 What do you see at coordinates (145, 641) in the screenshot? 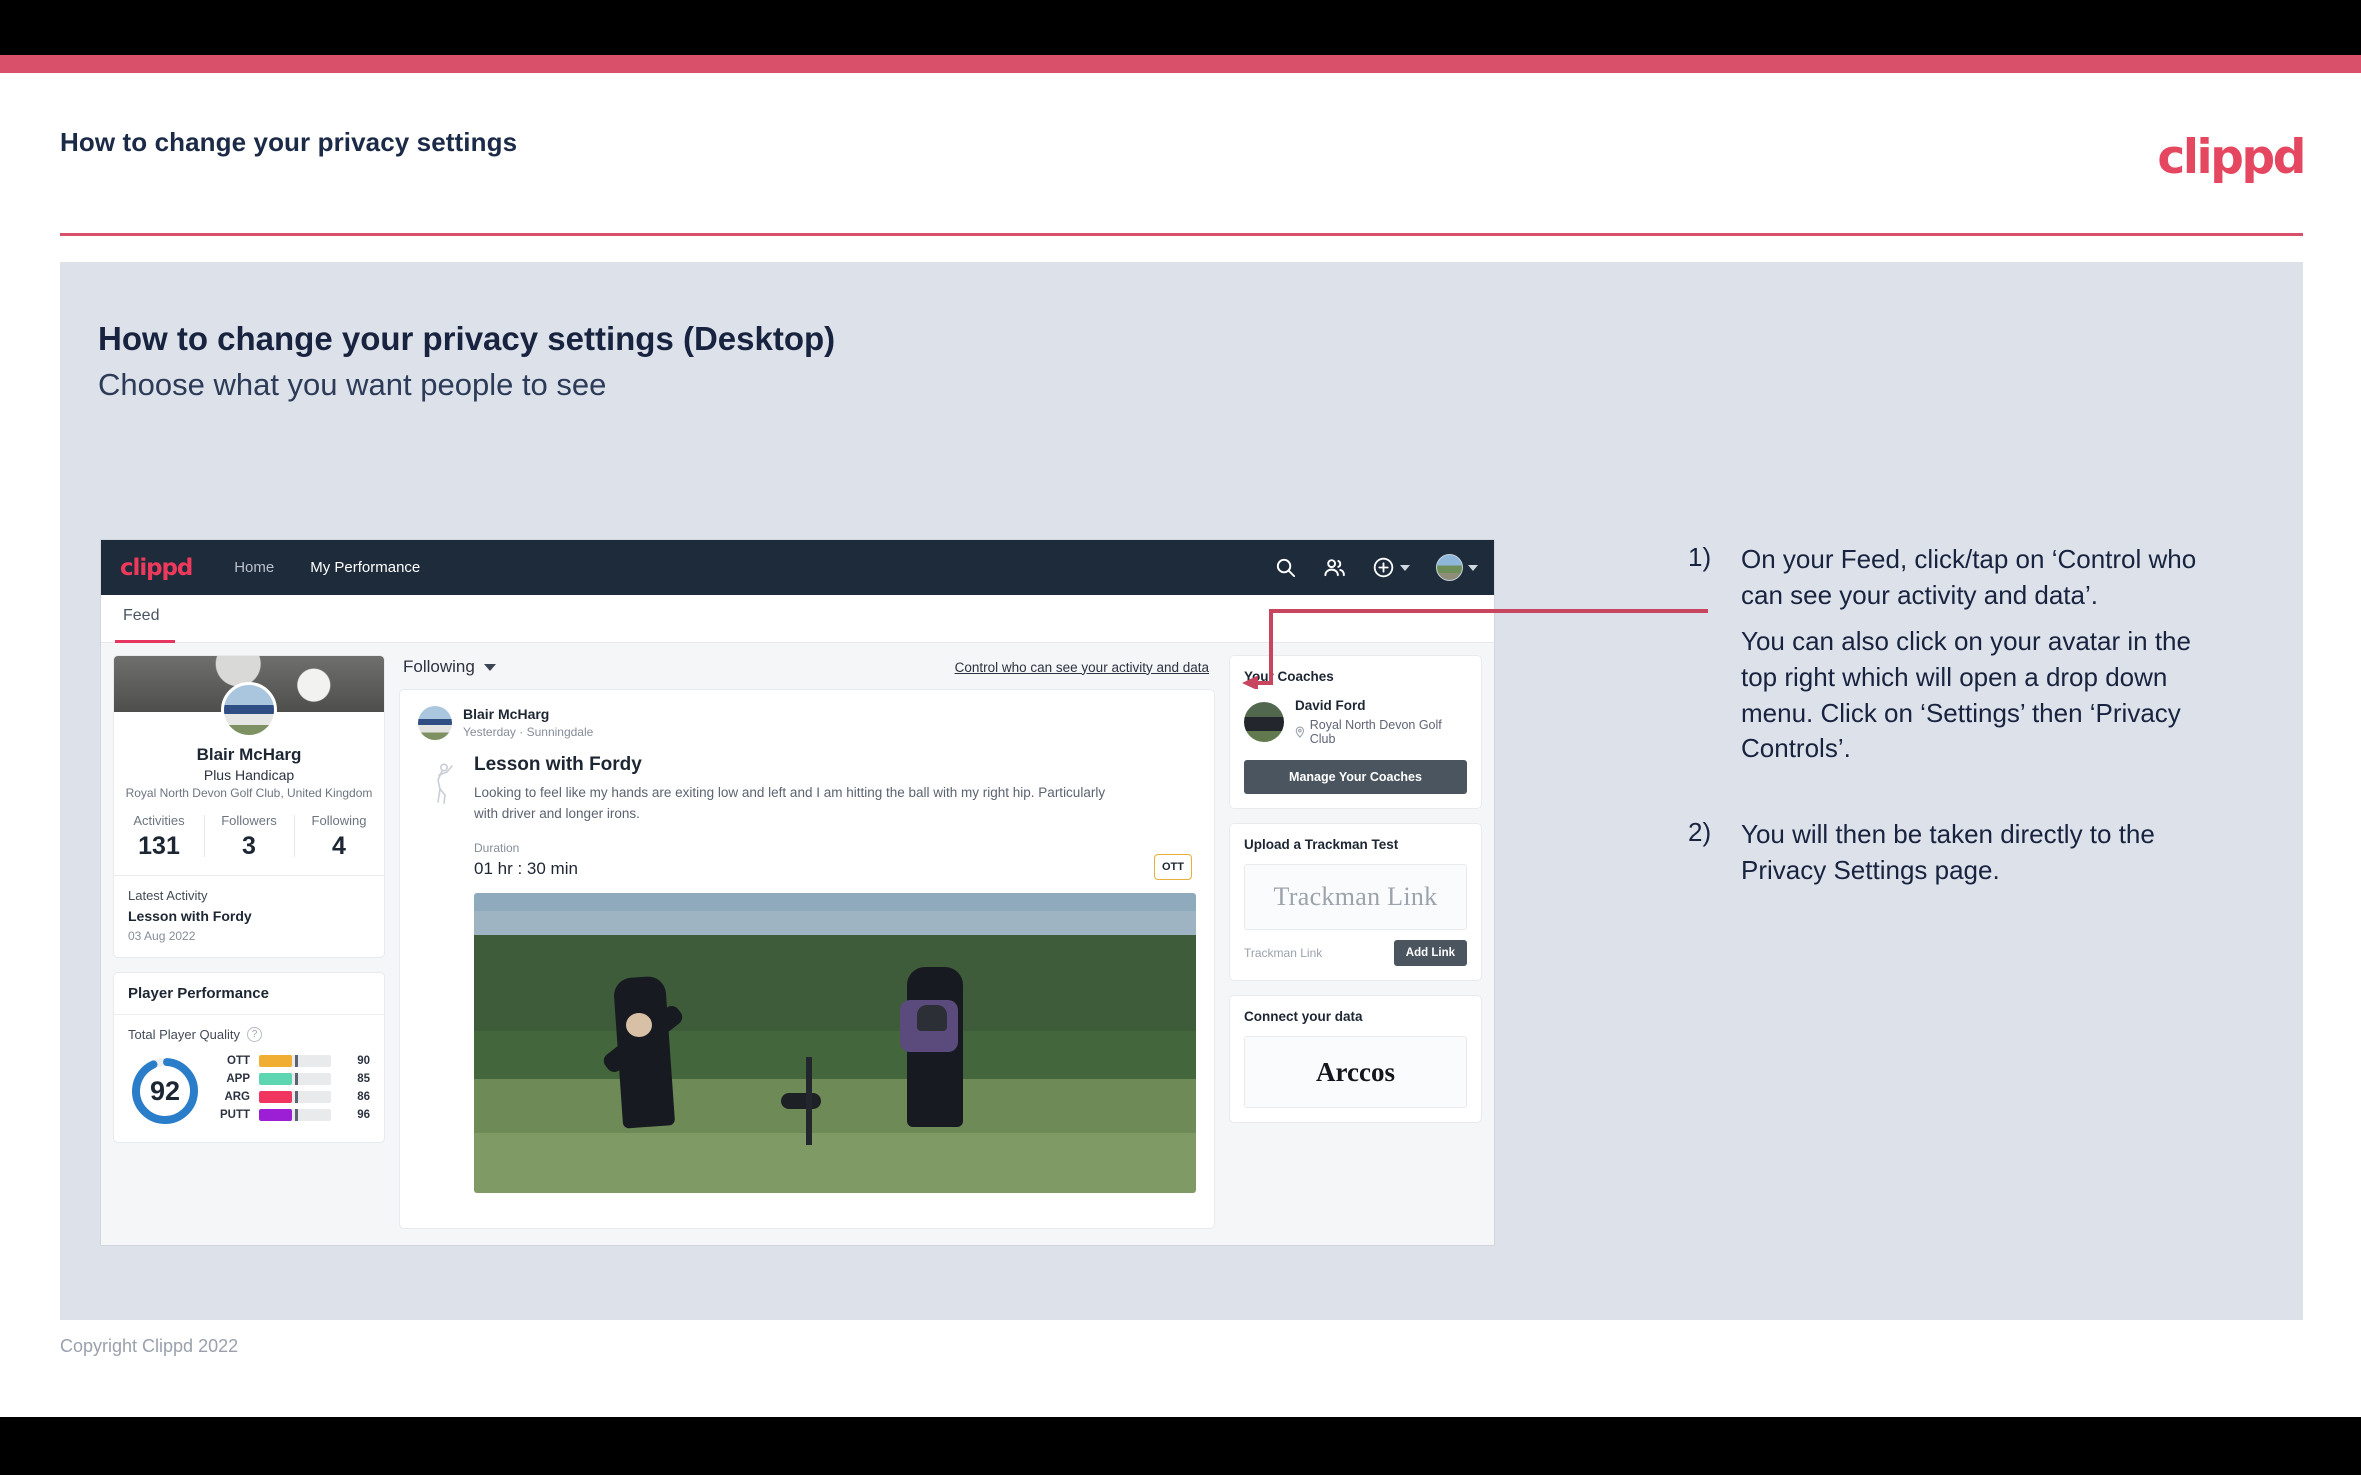
I see `tab-active-indicator` at bounding box center [145, 641].